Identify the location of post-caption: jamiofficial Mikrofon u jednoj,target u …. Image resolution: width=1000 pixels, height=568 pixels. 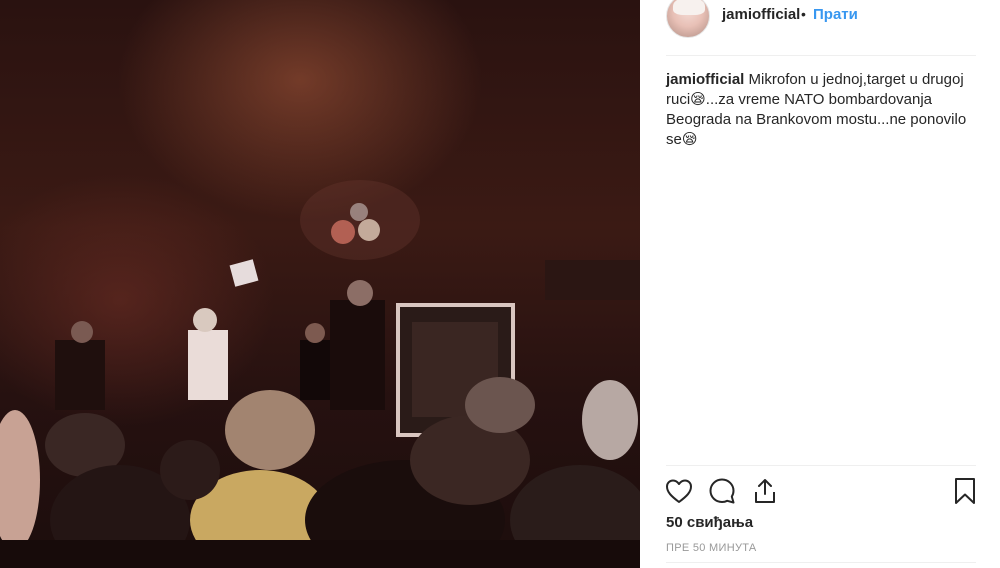
(822, 110).